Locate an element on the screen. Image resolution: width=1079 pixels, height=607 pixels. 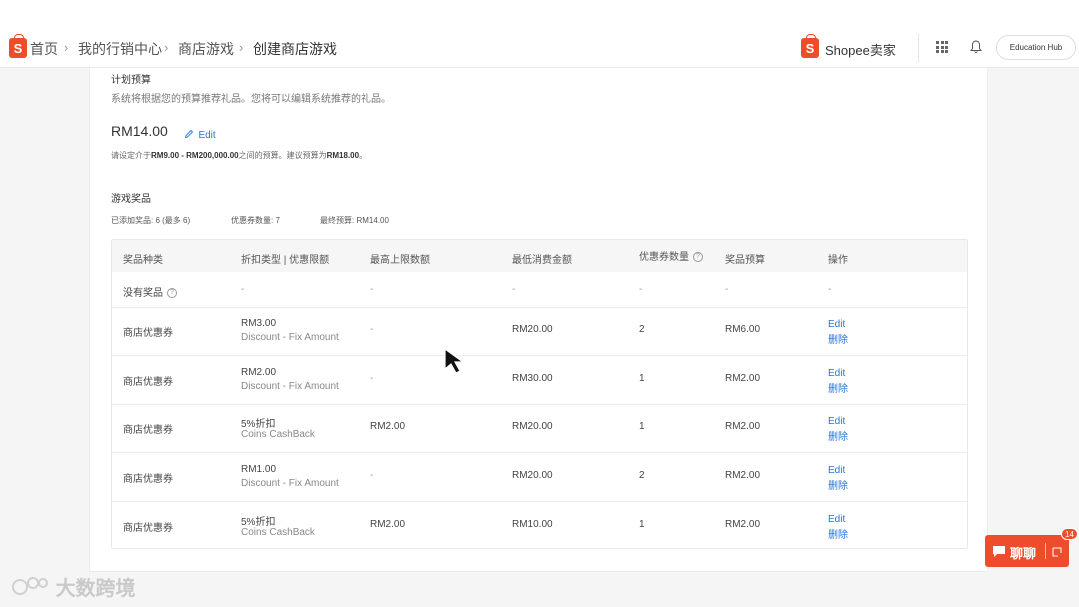
header-max-cap: 最高上限数额 is located at coordinates (400, 260).